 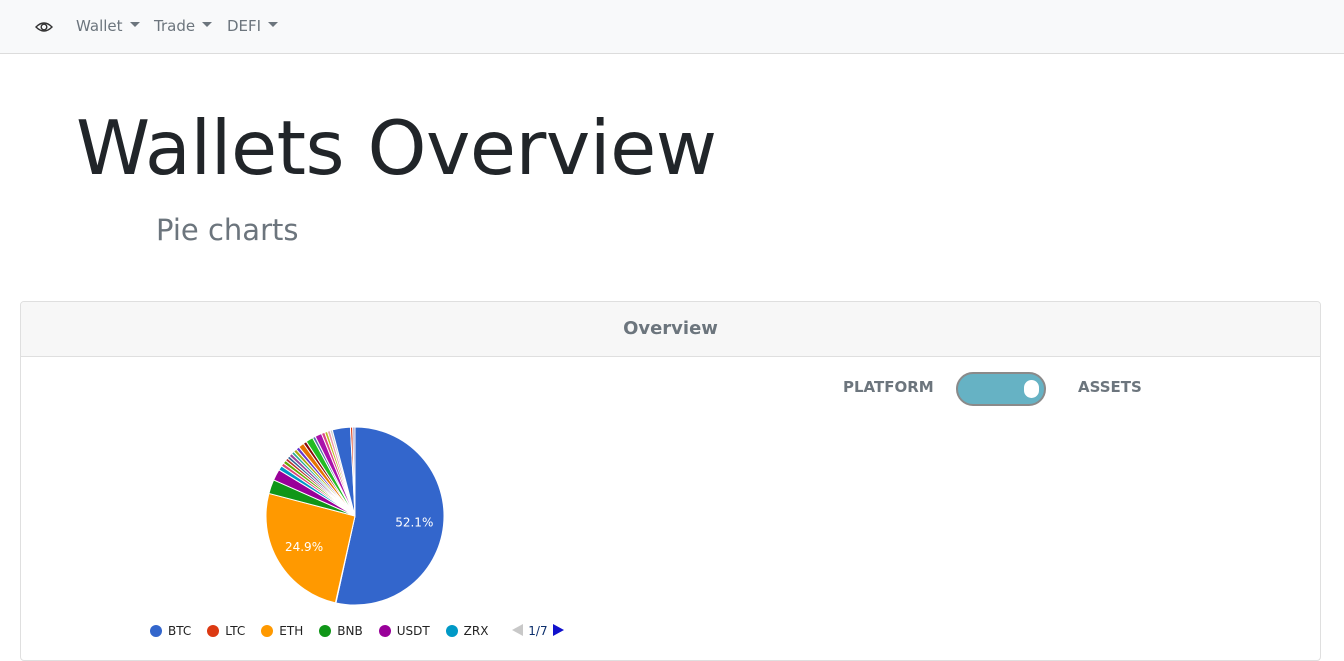 I want to click on legend-item-zrx: ZRX, so click(x=467, y=631).